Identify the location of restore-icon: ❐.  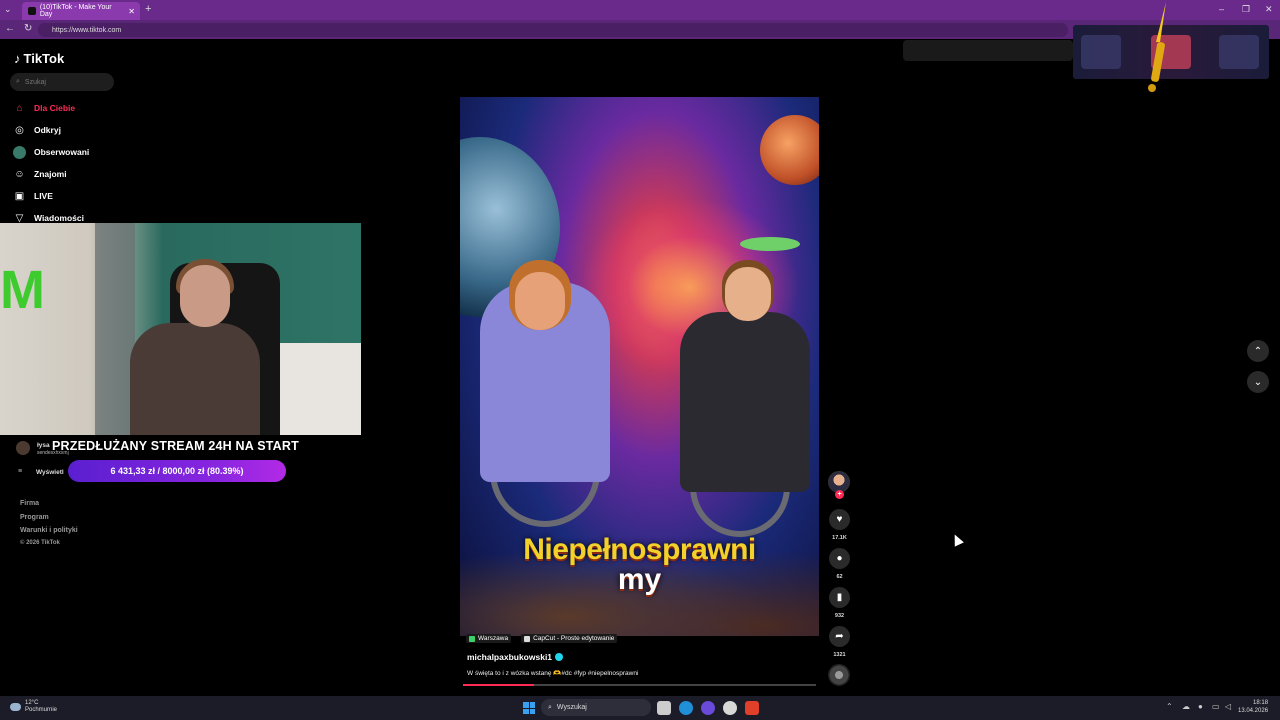
(1246, 9).